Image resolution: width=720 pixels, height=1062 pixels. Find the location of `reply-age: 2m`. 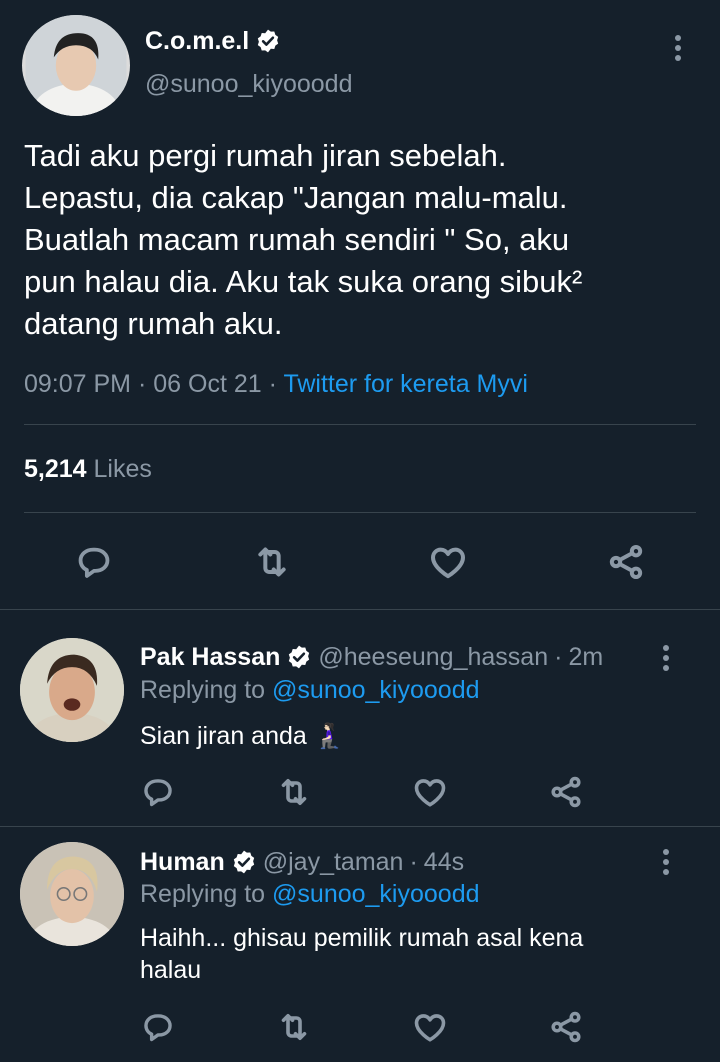

reply-age: 2m is located at coordinates (585, 657).